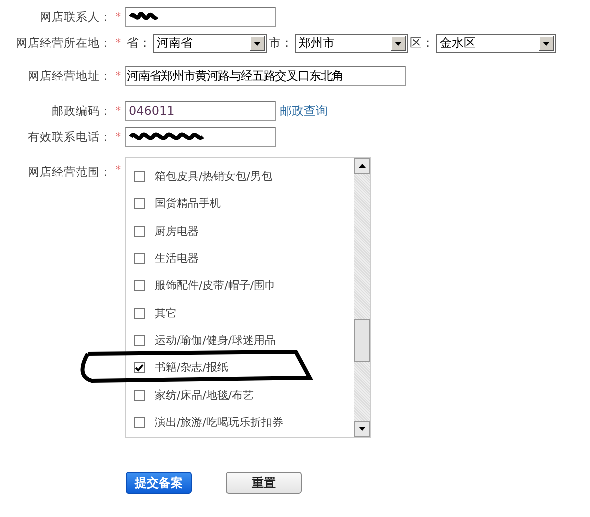 The image size is (590, 517). Describe the element at coordinates (69, 137) in the screenshot. I see `field-label: 有效联系电话：` at that location.